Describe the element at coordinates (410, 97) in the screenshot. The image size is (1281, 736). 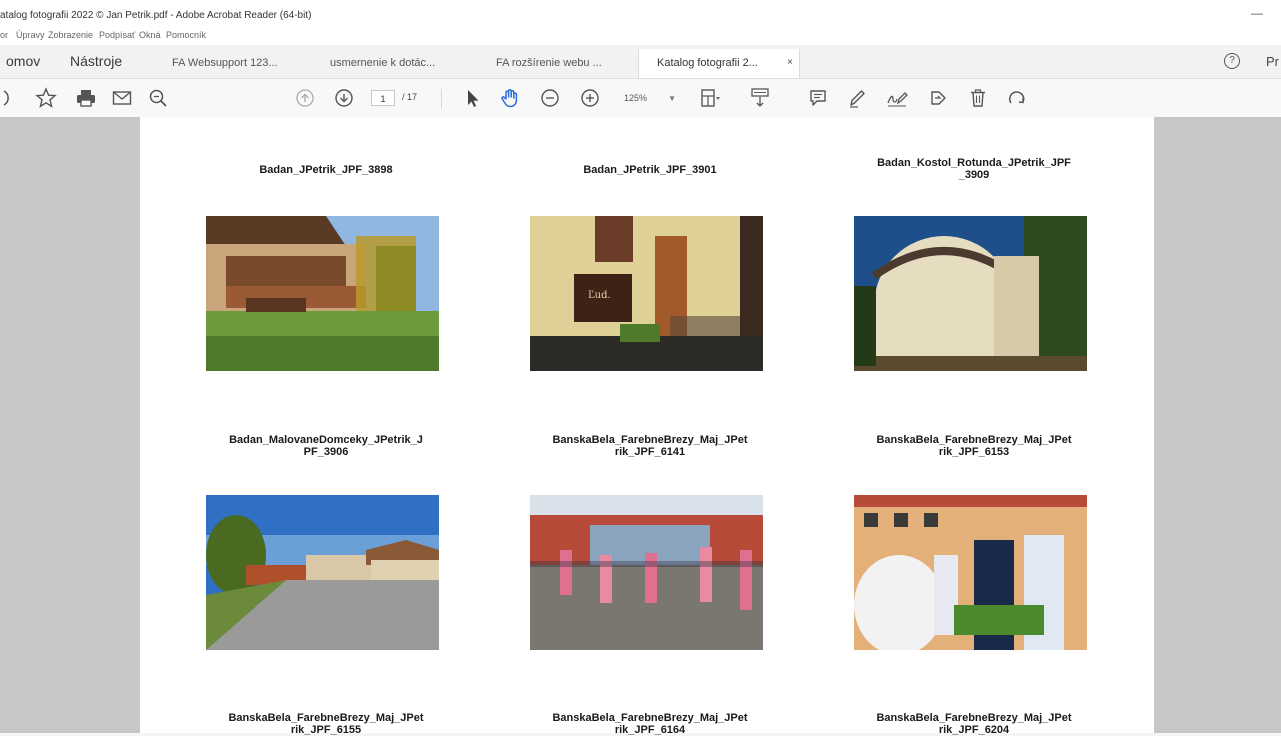
I see `page-total: / 17` at that location.